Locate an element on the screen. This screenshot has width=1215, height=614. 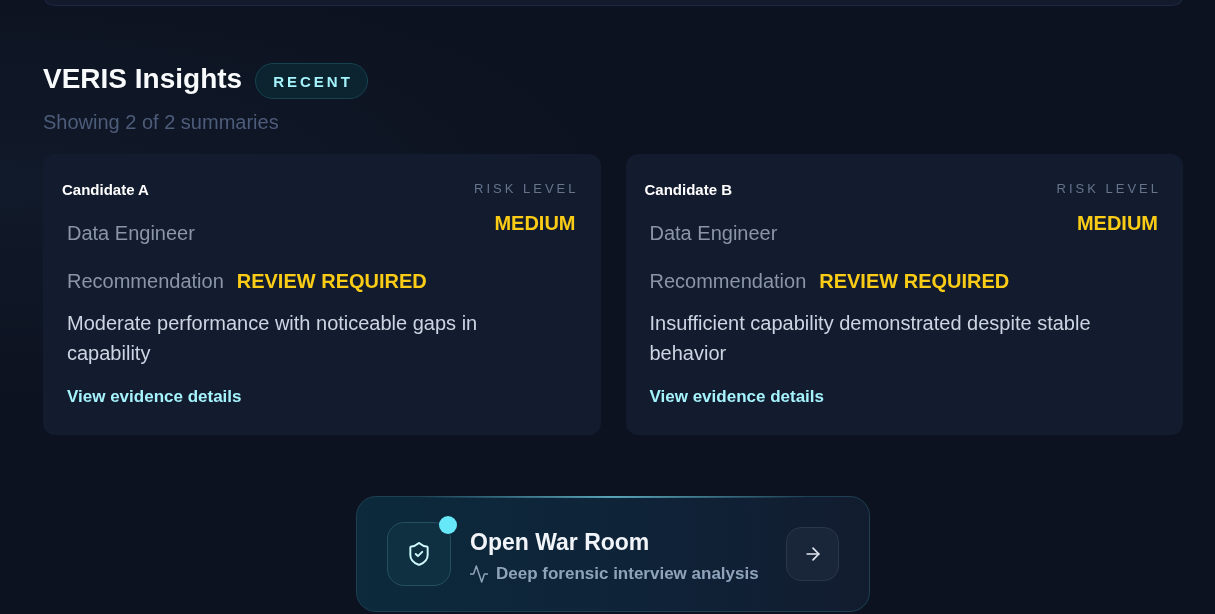
summary-count: Showing 2 of 2 summaries is located at coordinates (161, 122).